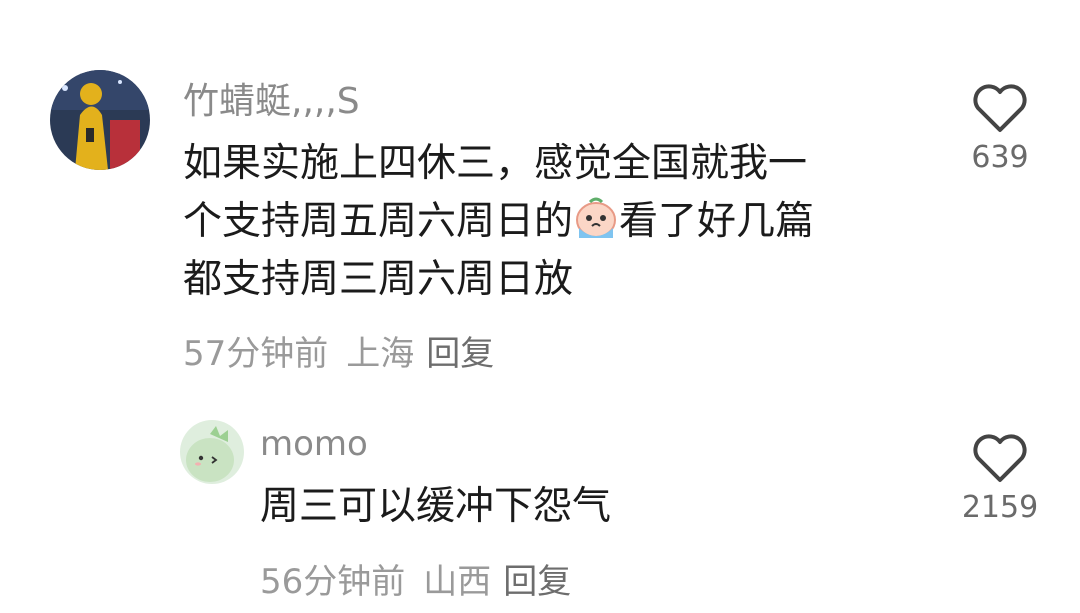 The height and width of the screenshot is (613, 1080). Describe the element at coordinates (256, 354) in the screenshot. I see `comment-time: 57分钟前` at that location.